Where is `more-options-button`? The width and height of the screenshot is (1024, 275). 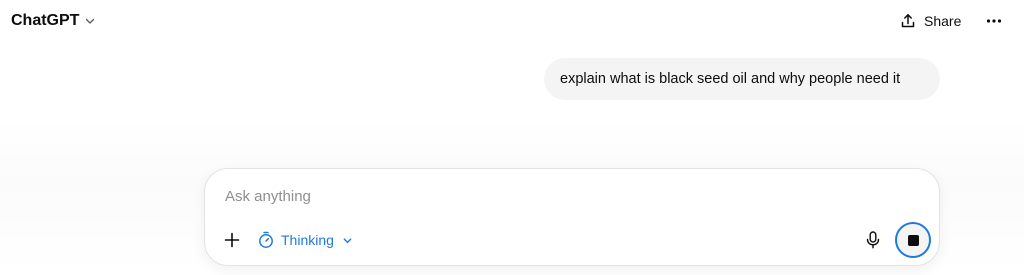
more-options-button is located at coordinates (994, 21).